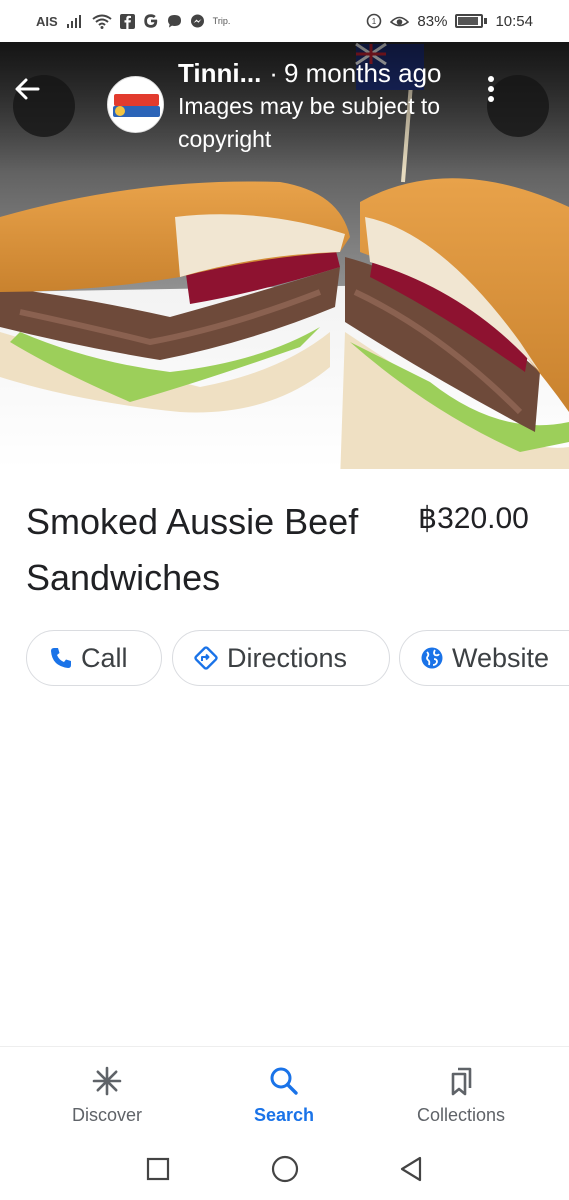 This screenshot has width=569, height=1200. I want to click on discover-icon, so click(107, 1081).